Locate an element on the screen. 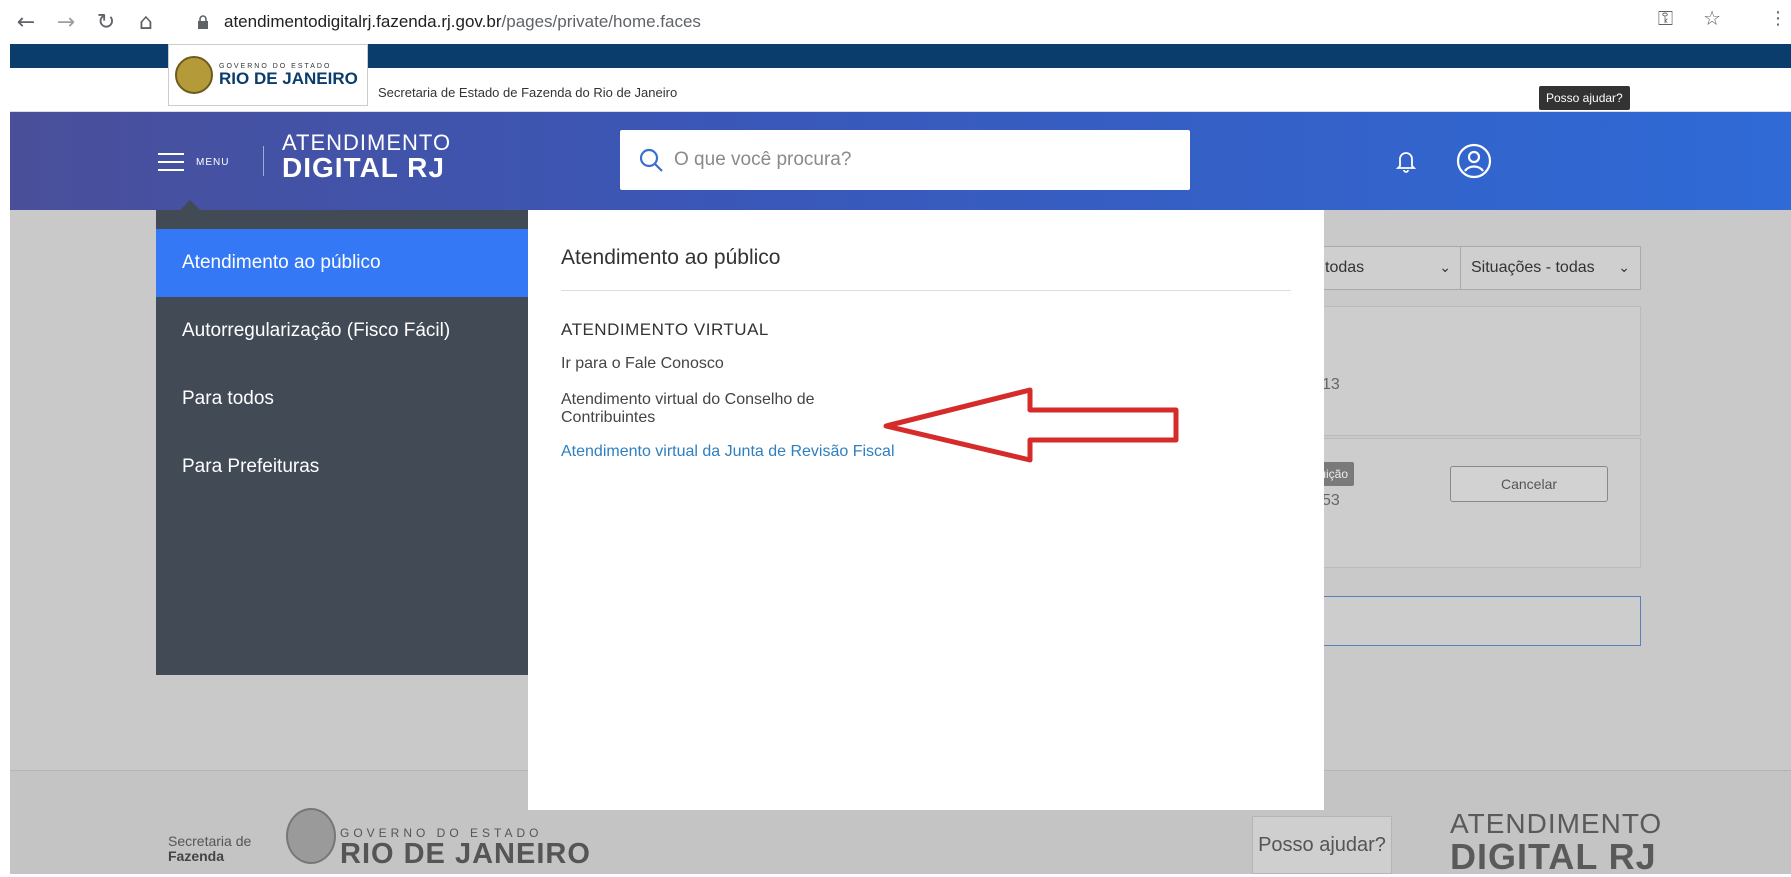 The image size is (1791, 877). url-path: /pages/private/home.faces is located at coordinates (601, 21).